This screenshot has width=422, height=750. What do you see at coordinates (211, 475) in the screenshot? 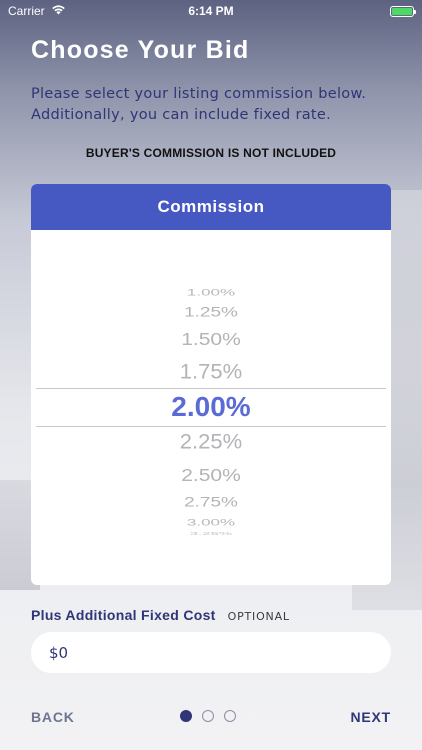
I see `picker-option: 2.50%` at bounding box center [211, 475].